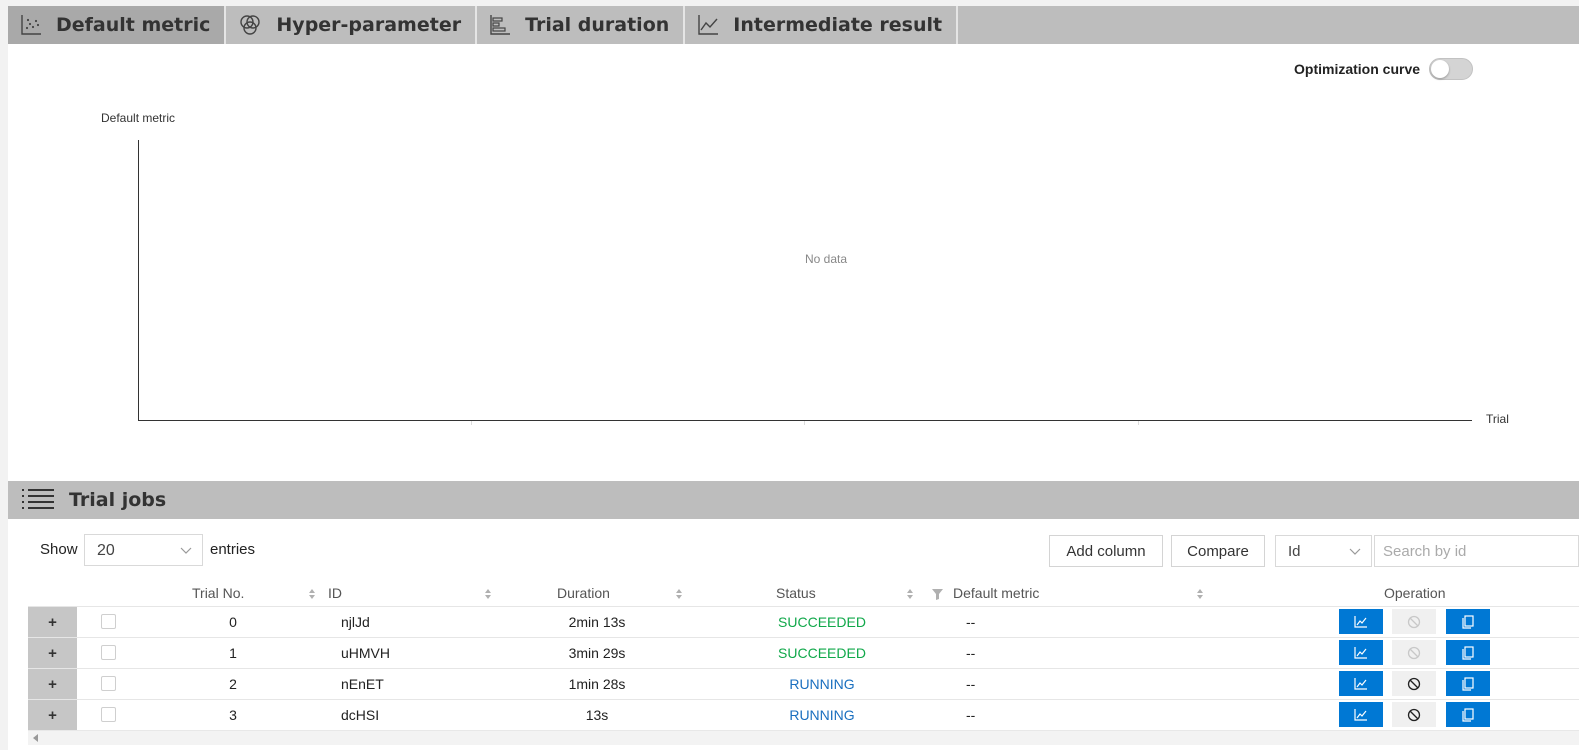 This screenshot has width=1579, height=750. What do you see at coordinates (597, 715) in the screenshot?
I see `duration-cell: 13s` at bounding box center [597, 715].